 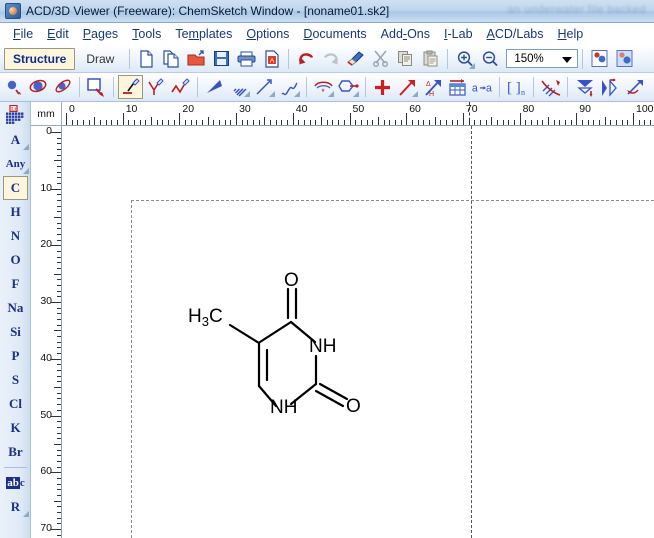 I want to click on flip-horizontal-icon, so click(x=609, y=87).